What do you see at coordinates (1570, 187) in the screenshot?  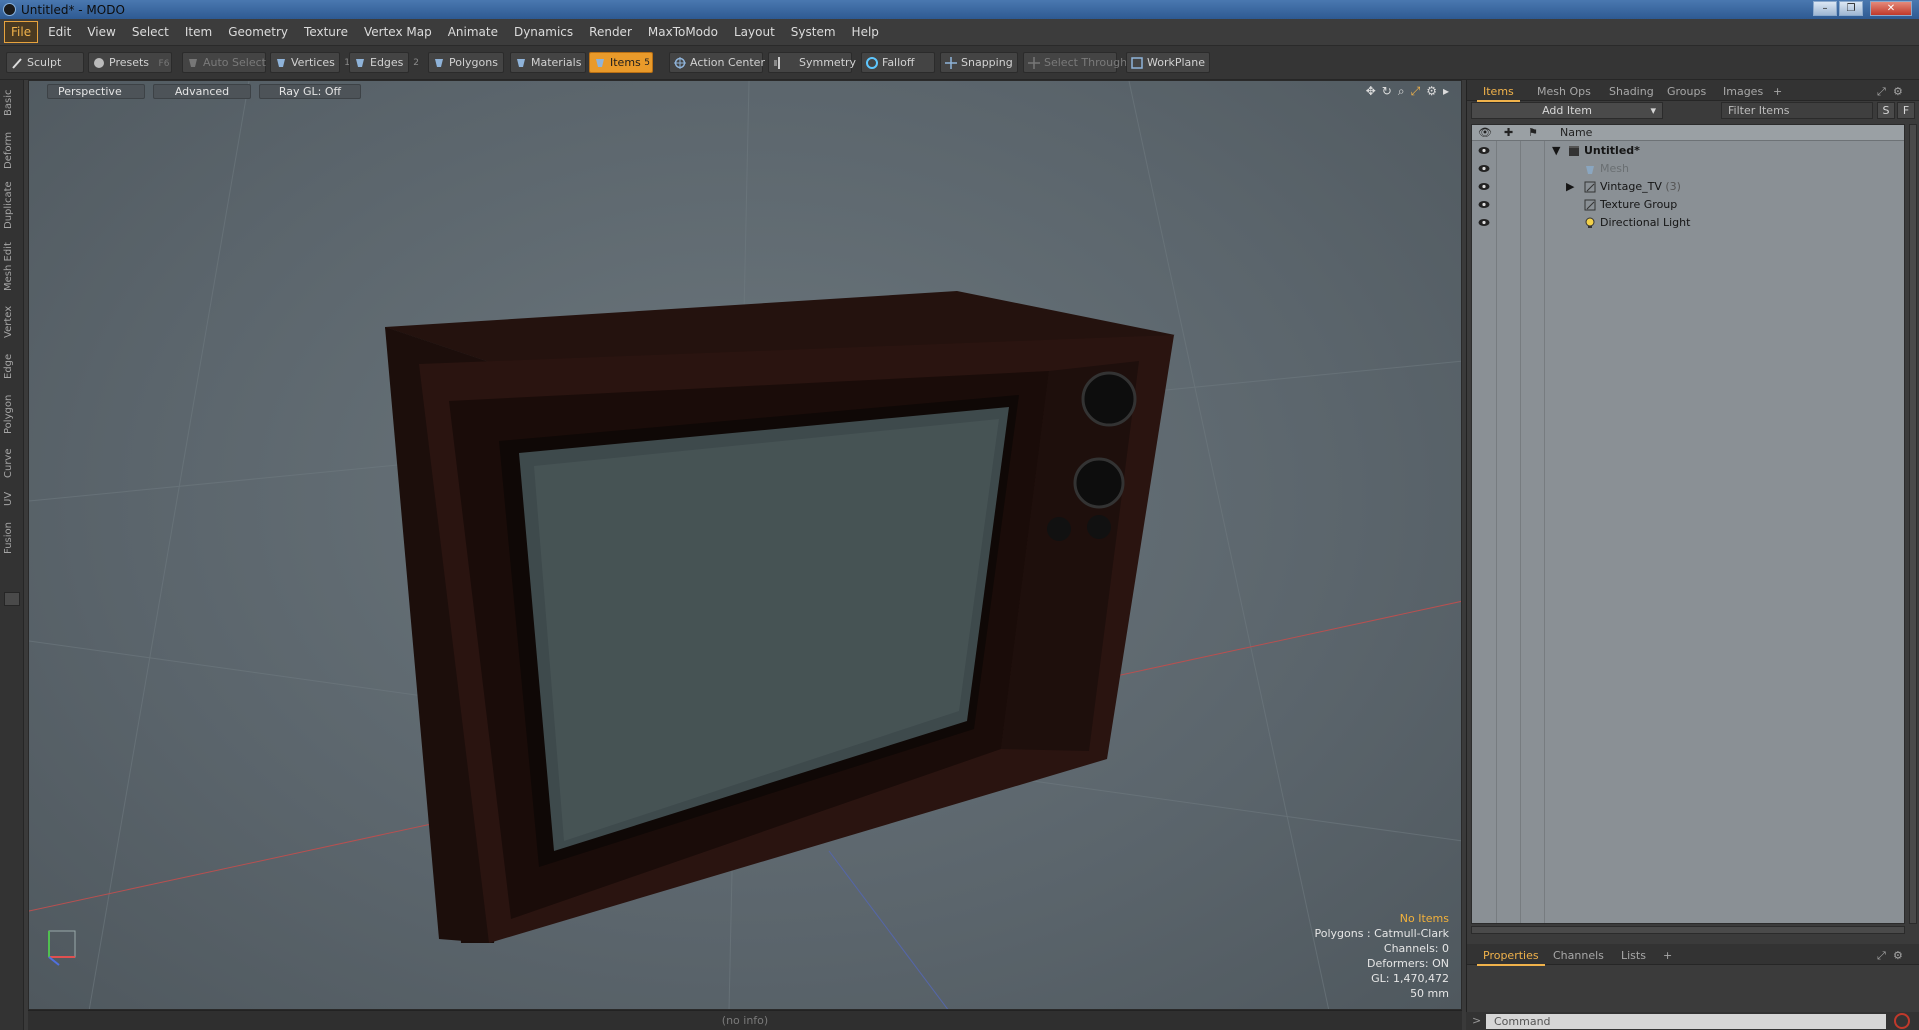 I see `expand-triangle-icon: ▶` at bounding box center [1570, 187].